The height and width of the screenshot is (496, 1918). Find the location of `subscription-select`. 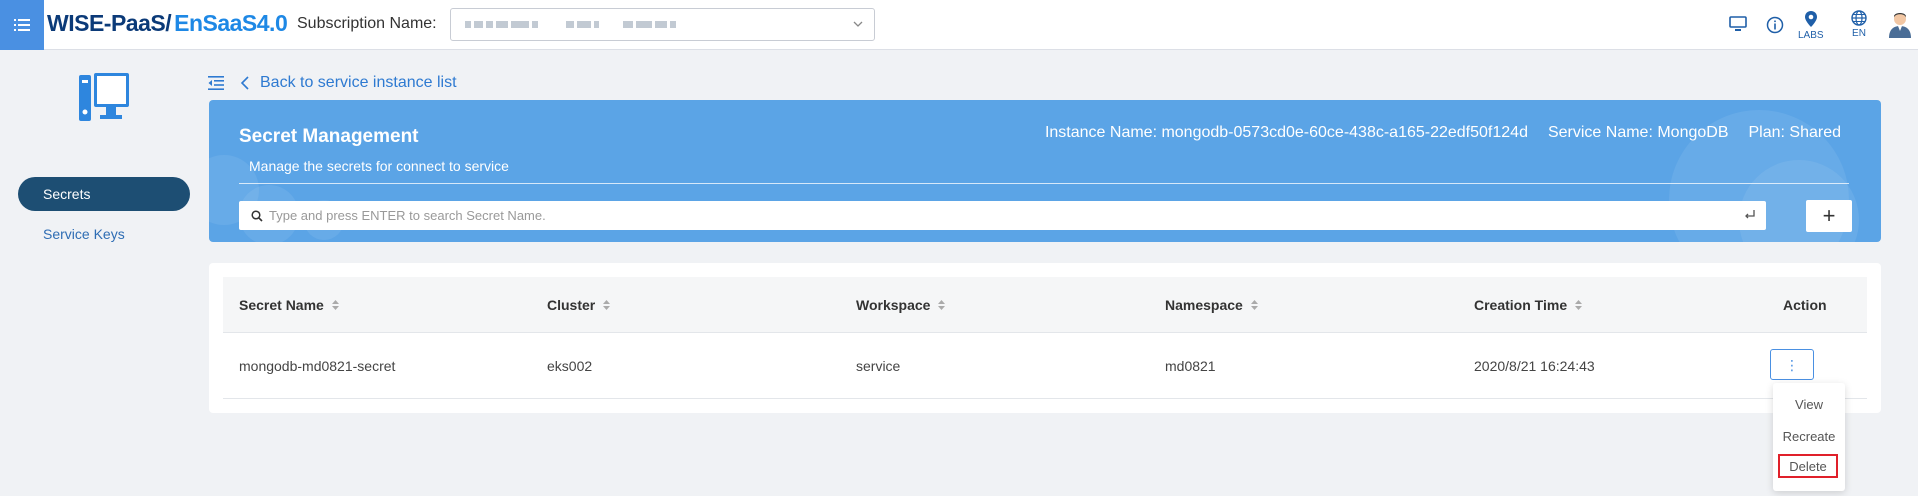

subscription-select is located at coordinates (662, 24).